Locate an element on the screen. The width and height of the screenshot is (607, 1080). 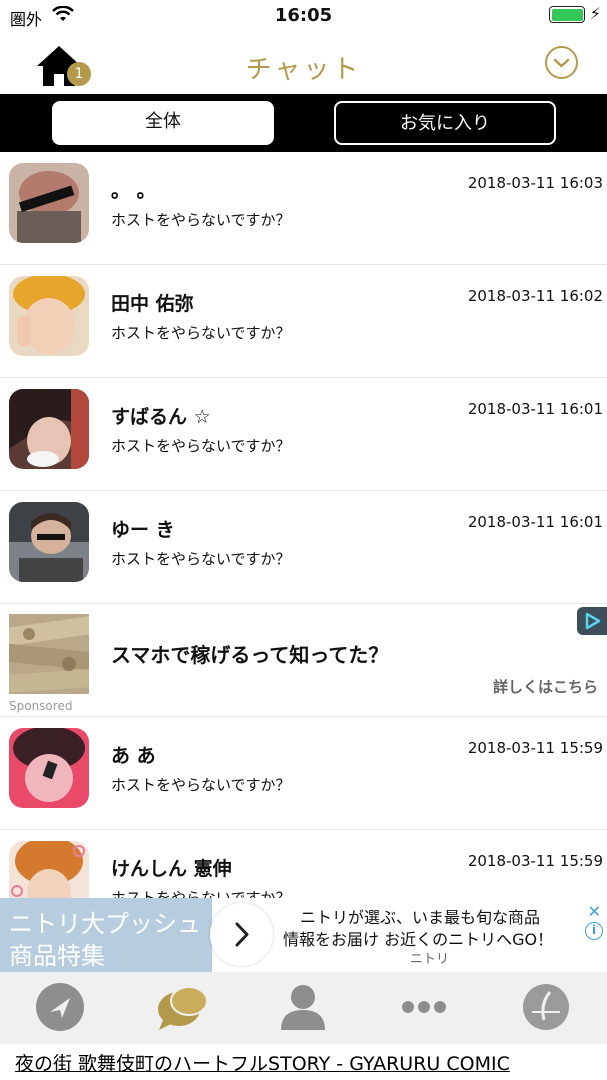
chat-time: 2018-03-11 16:02 is located at coordinates (535, 296).